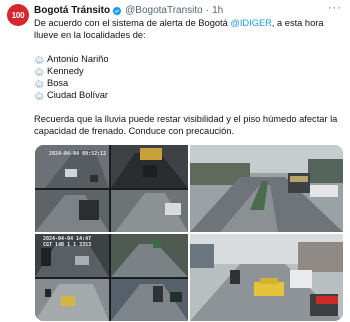  Describe the element at coordinates (217, 11) in the screenshot. I see `tweet-timestamp: 1h` at that location.